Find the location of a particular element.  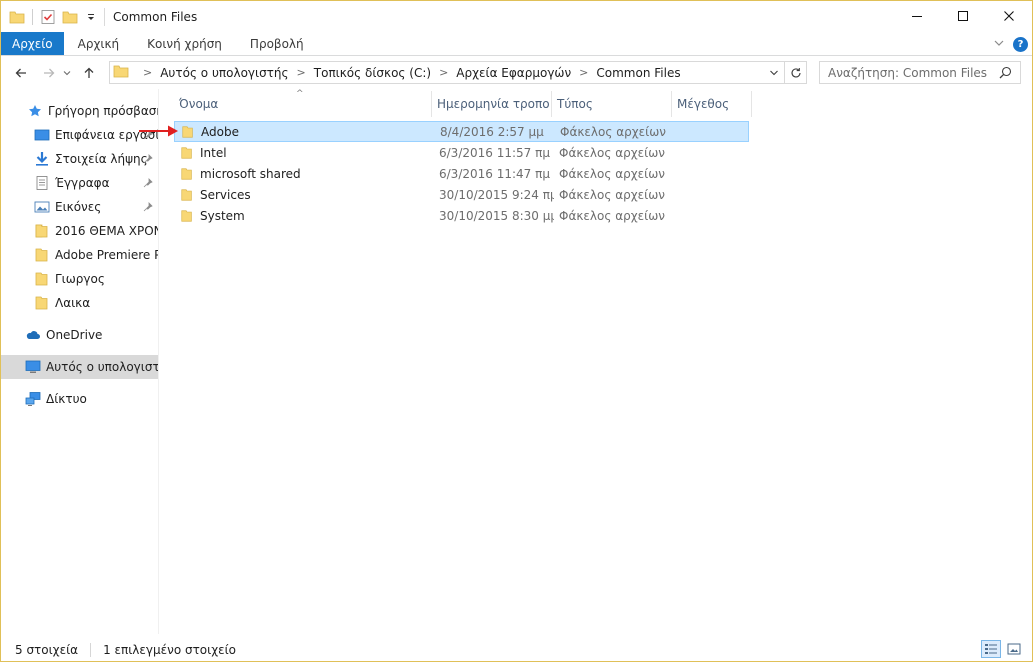

nav-pictures: Εικόνες is located at coordinates (79, 207).